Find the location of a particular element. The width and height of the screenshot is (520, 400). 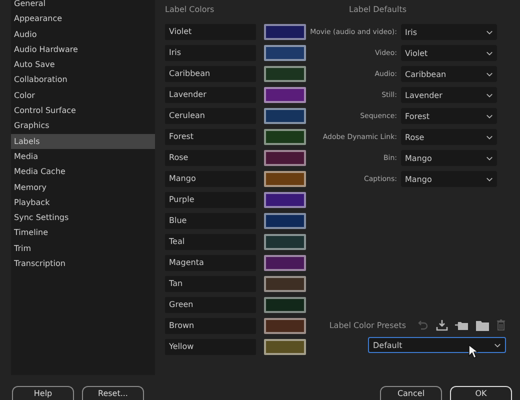

sidebar-item: Collaboration is located at coordinates (83, 80).